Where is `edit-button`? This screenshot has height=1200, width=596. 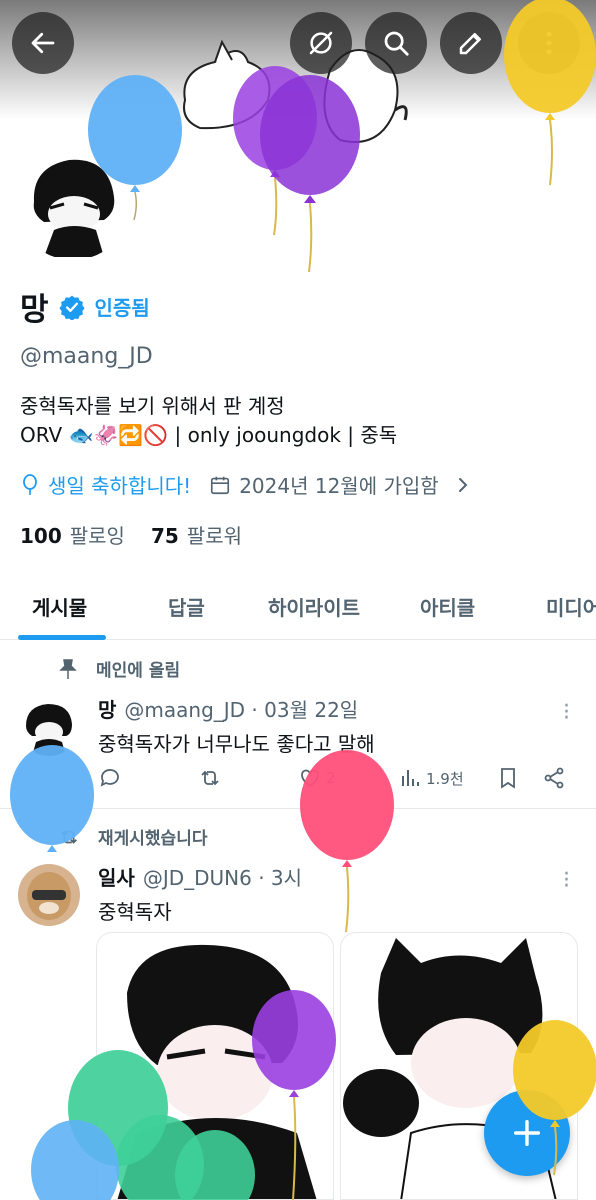
edit-button is located at coordinates (471, 43).